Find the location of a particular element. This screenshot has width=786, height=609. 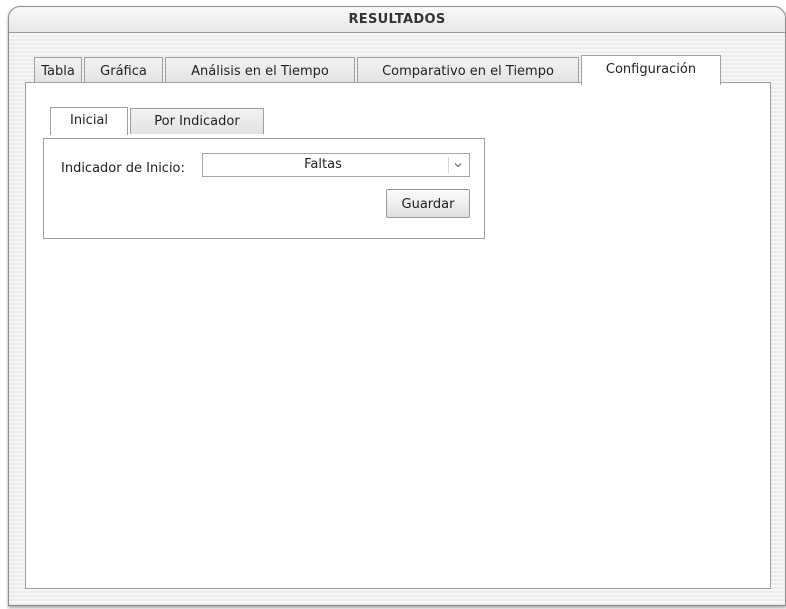

start-indicator-value: Faltas is located at coordinates (323, 164).